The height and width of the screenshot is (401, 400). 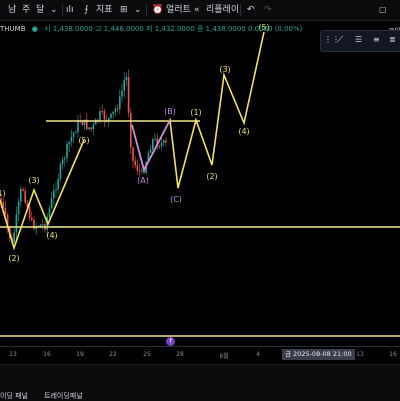 I want to click on top-toolbar: 남 주 달 ⌄ ılı ⨍ 지표 ⊞ ⌄ ⏰ 얼러트 « 리플레이 ↶ ↷, so click(x=200, y=10).